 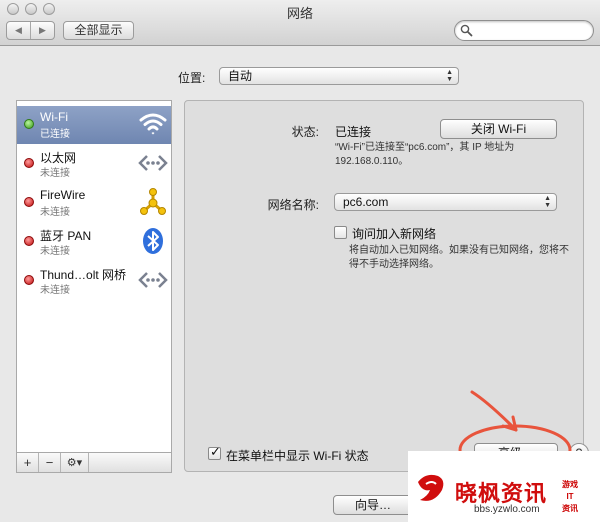 I want to click on status-label: 状态:, so click(x=305, y=132).